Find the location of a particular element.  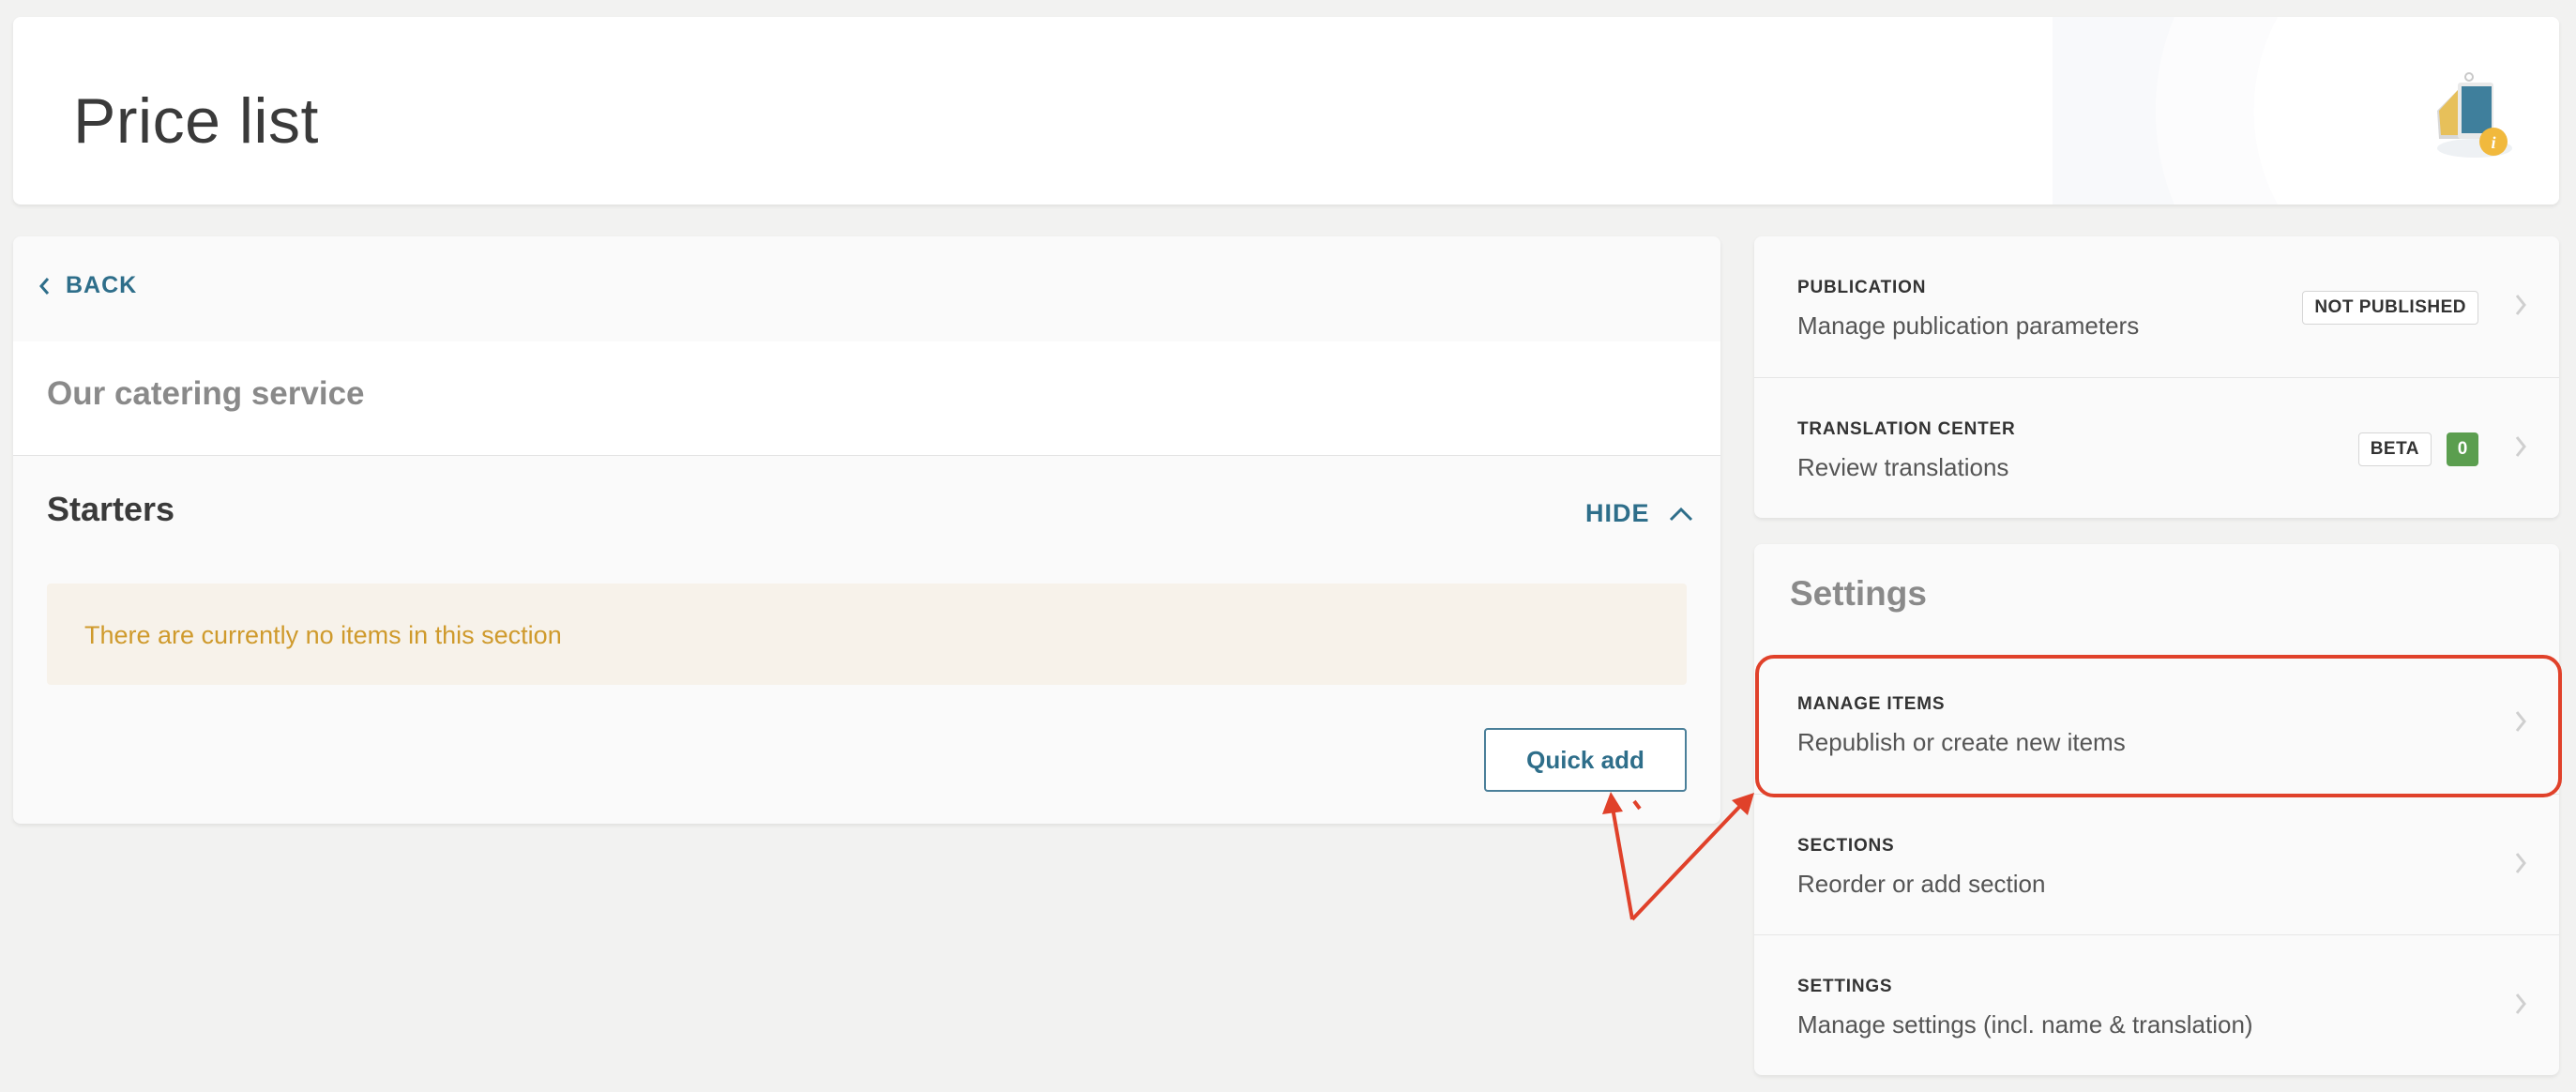

hide-section-toggle: HIDE is located at coordinates (1639, 513).